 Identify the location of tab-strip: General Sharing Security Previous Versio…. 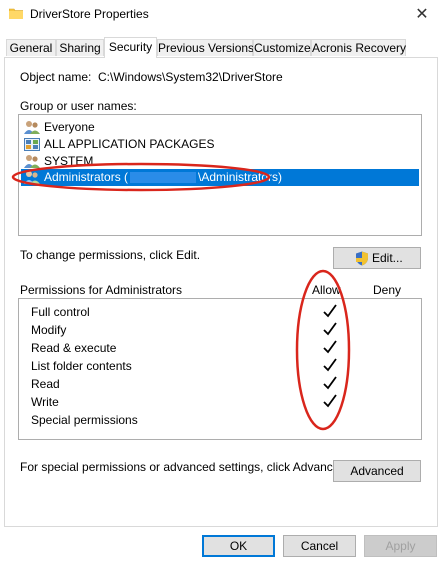
(221, 47).